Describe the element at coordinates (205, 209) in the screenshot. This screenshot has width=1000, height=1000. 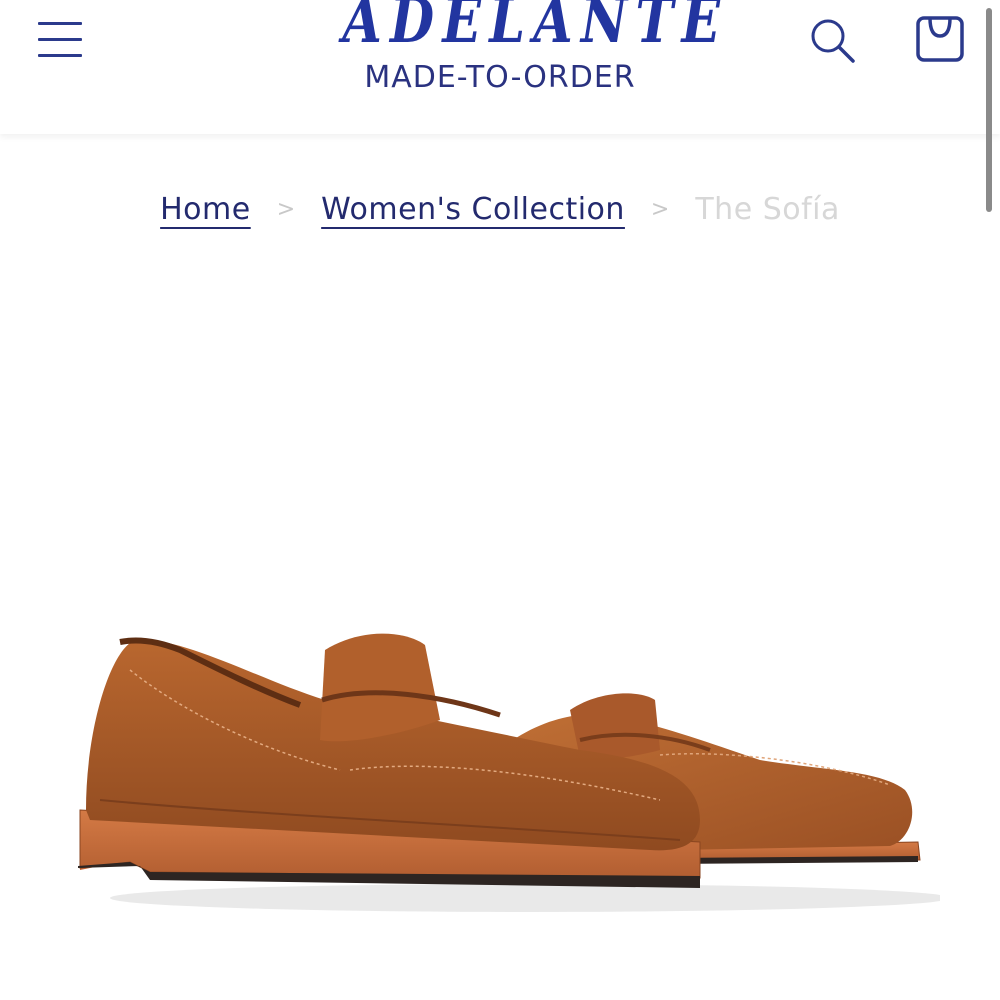
I see `breadcrumb-home-link: Home` at that location.